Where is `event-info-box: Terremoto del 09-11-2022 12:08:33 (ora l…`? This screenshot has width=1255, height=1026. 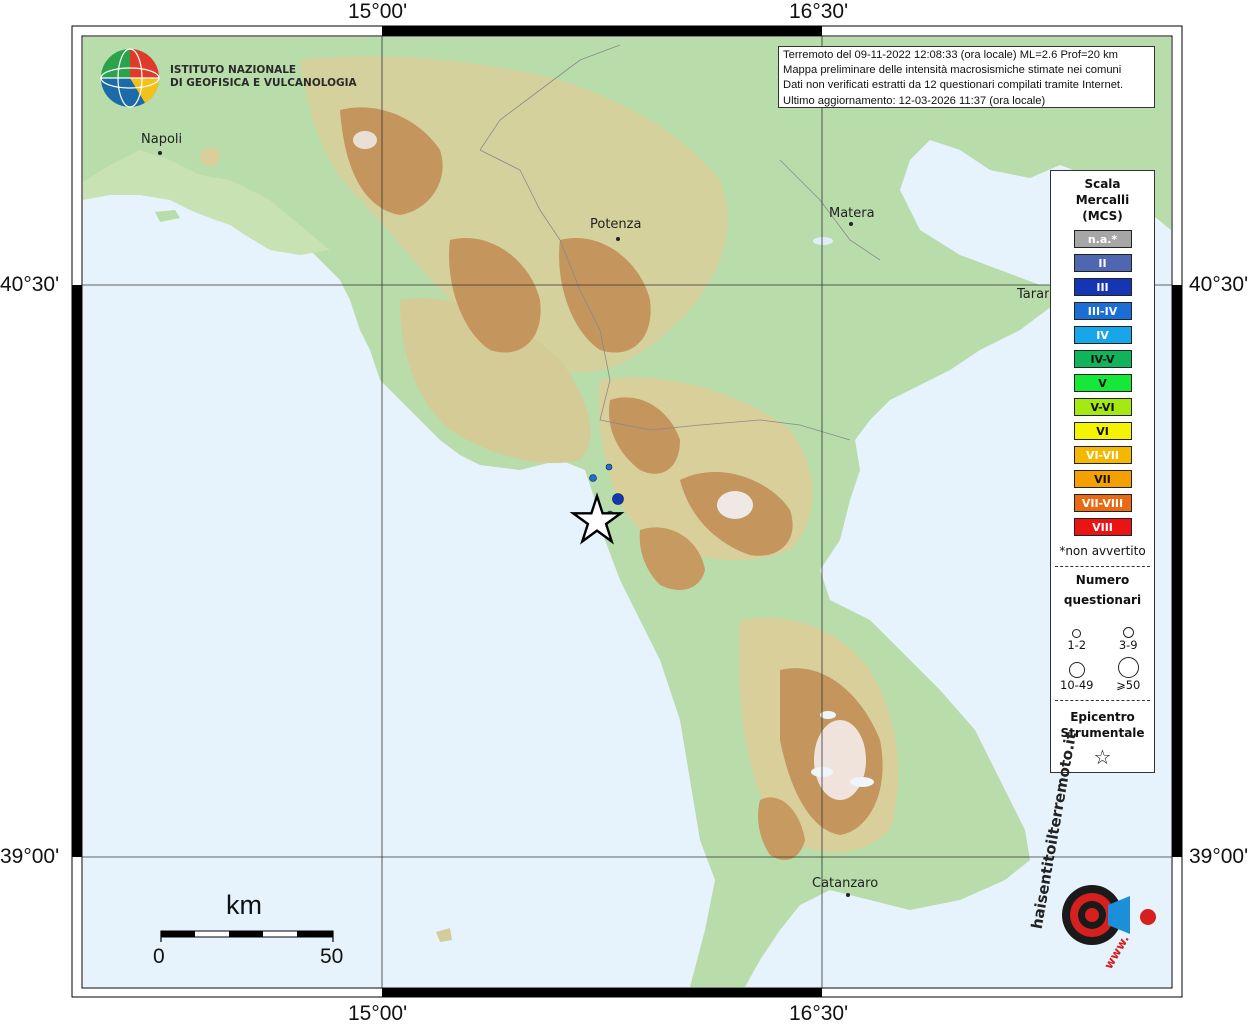
event-info-box: Terremoto del 09-11-2022 12:08:33 (ora l… is located at coordinates (966, 77).